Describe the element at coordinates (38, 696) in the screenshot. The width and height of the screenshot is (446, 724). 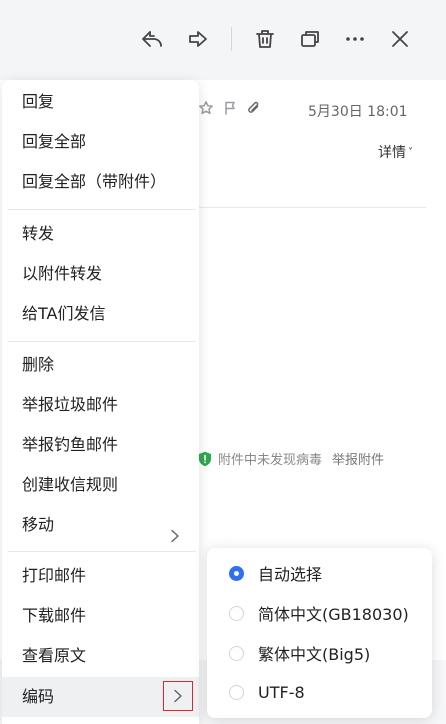
I see `menu-item-encoding-label: 编码` at that location.